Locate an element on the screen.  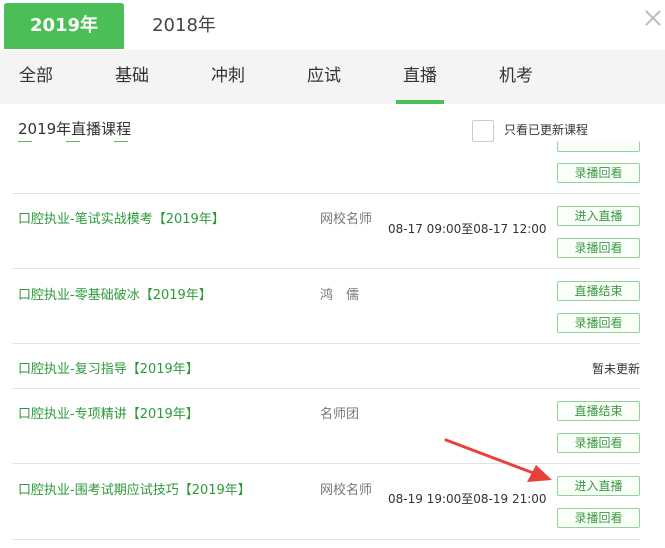
annotation-arrow-icon is located at coordinates (498, 460).